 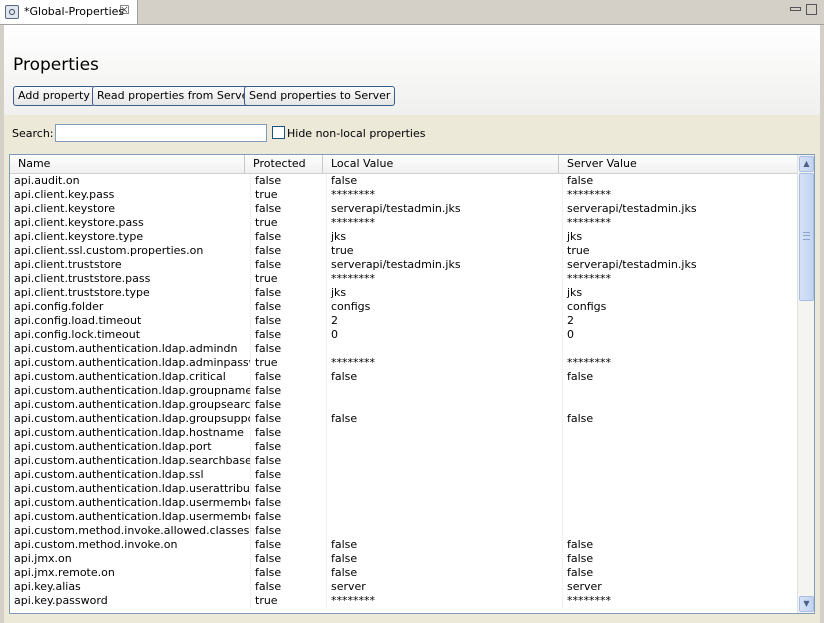 What do you see at coordinates (130, 587) in the screenshot?
I see `cell-name: api.key.alias` at bounding box center [130, 587].